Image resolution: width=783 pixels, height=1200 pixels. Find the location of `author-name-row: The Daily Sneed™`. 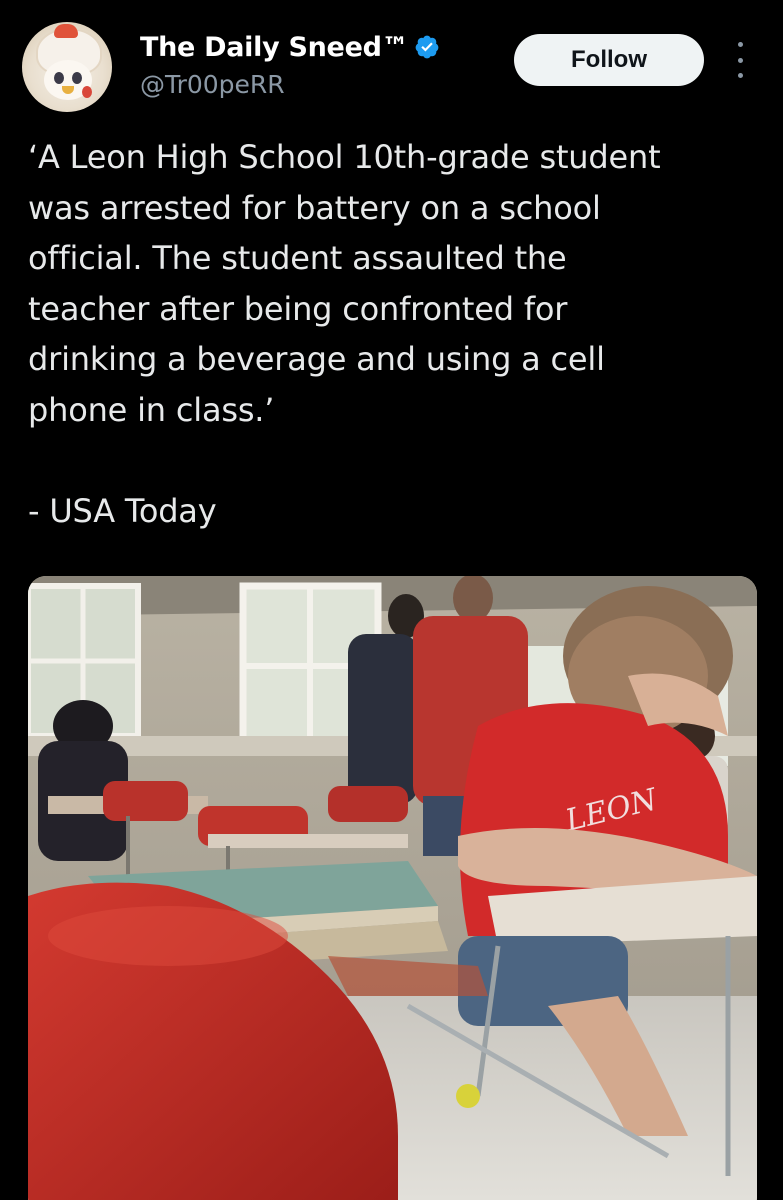

author-name-row: The Daily Sneed™ is located at coordinates (290, 47).